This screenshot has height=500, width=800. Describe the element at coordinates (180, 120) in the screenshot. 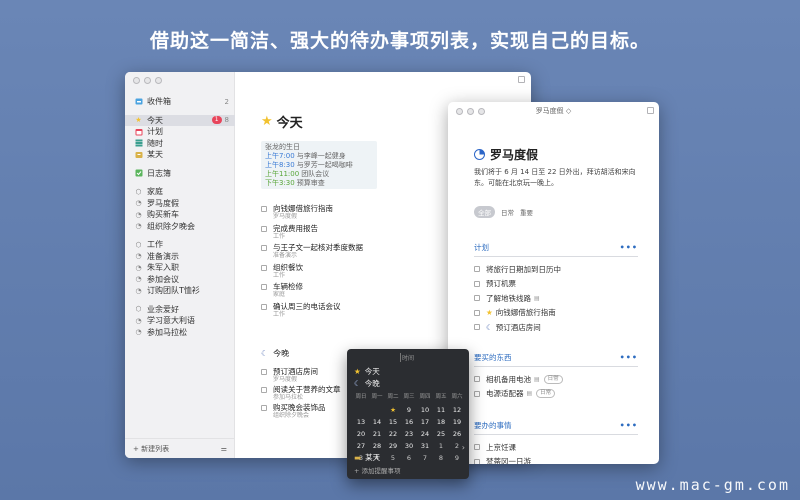

I see `sidebar-item-today: ★ 今天 1 8` at that location.